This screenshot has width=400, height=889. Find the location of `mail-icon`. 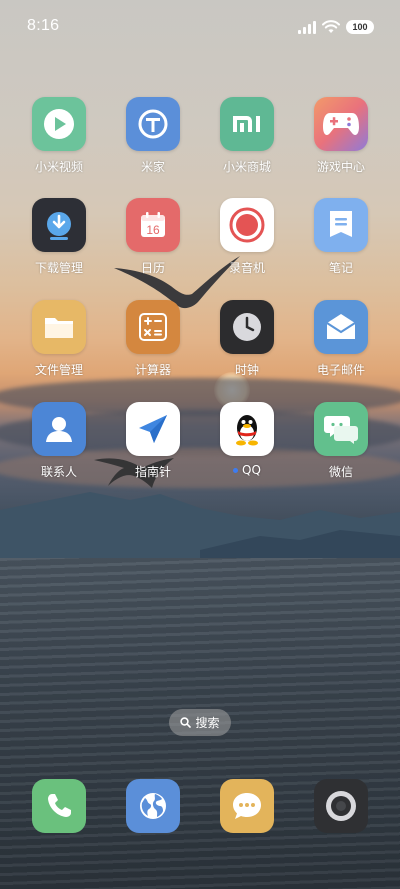

mail-icon is located at coordinates (341, 327).